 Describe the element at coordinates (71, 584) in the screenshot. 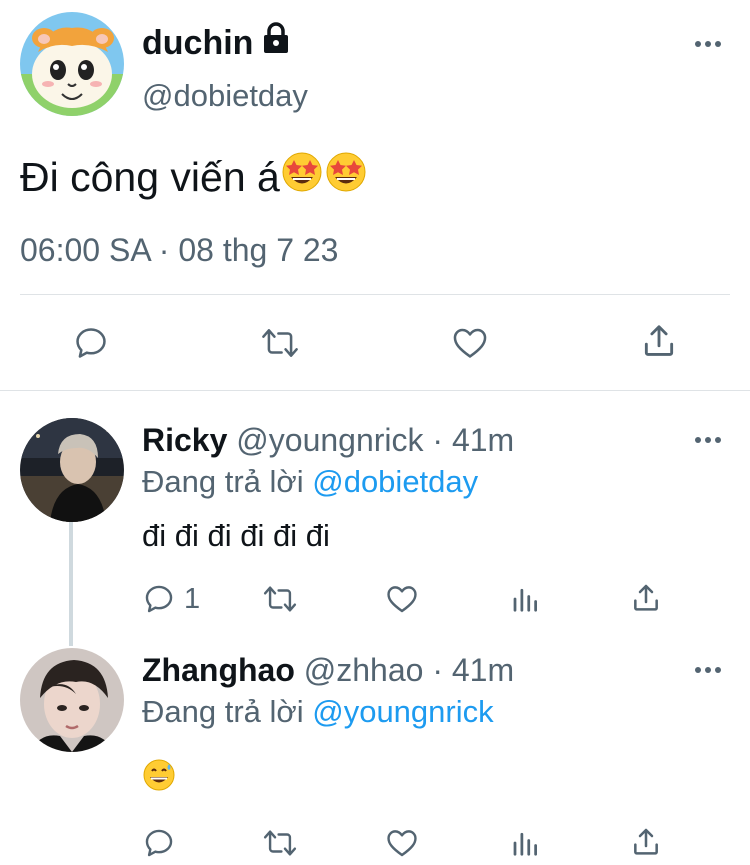

I see `thread-connector` at that location.